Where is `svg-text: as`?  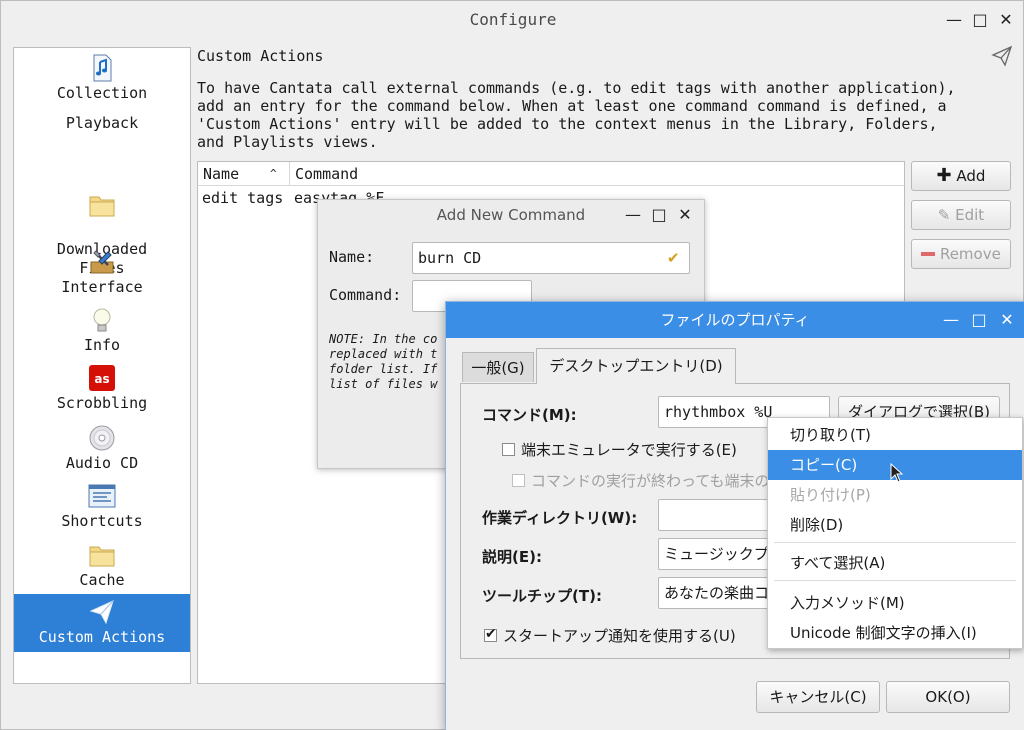 svg-text: as is located at coordinates (101, 379).